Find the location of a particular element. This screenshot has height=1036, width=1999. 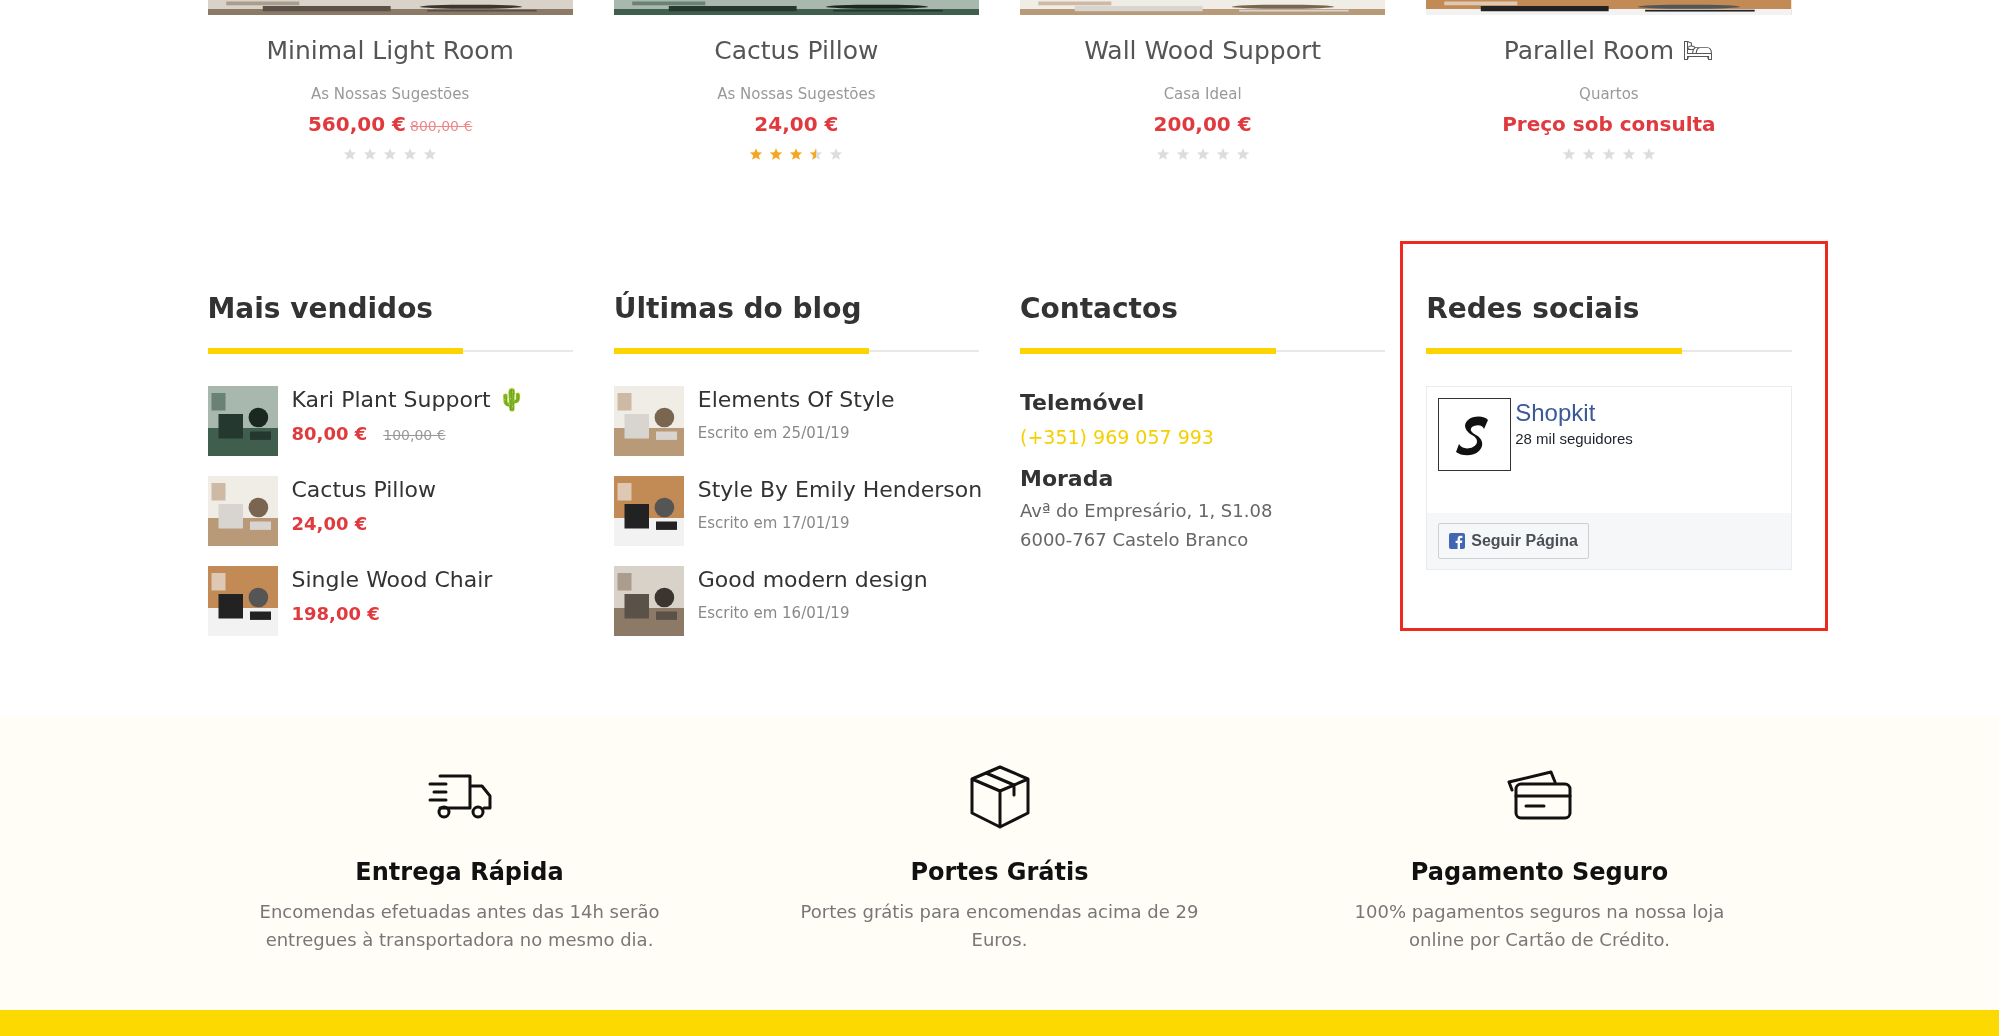

section-heading: Últimas do blog is located at coordinates (738, 308).